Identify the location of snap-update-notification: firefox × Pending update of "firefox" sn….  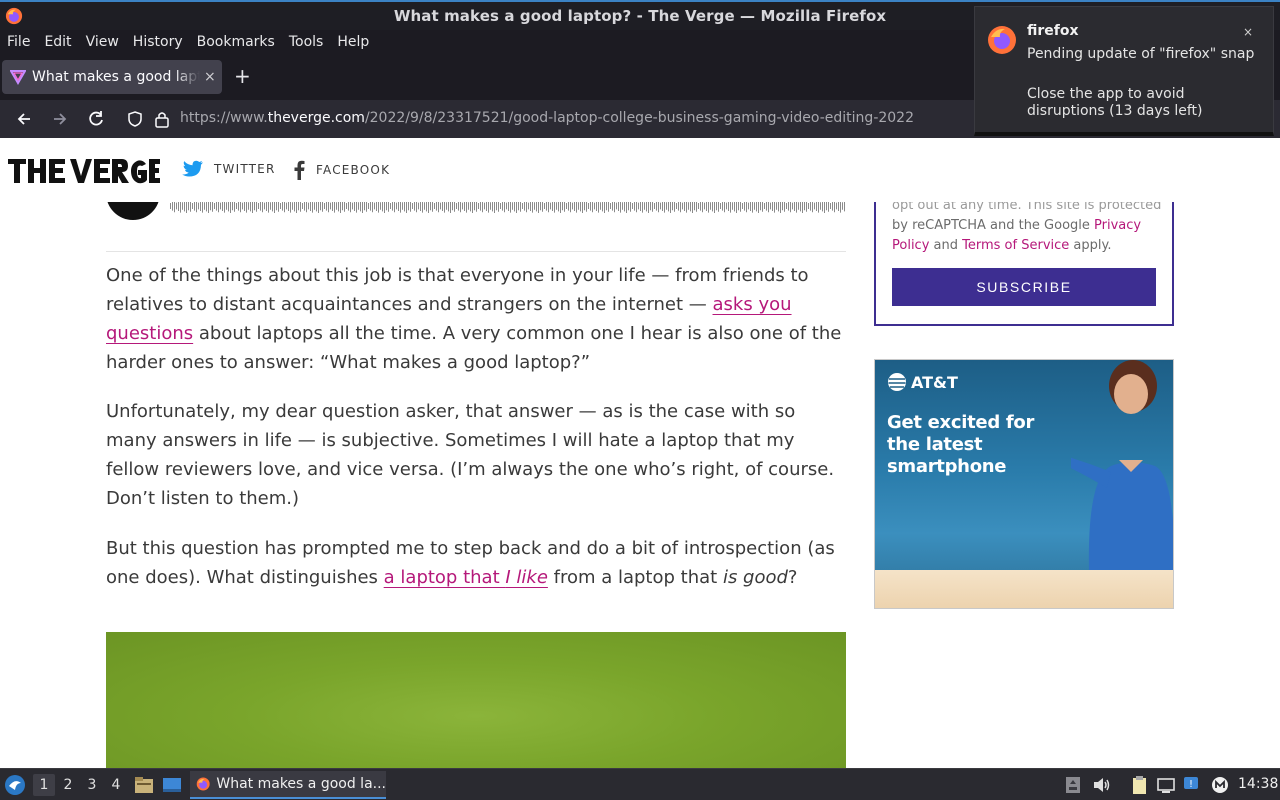
(1124, 71).